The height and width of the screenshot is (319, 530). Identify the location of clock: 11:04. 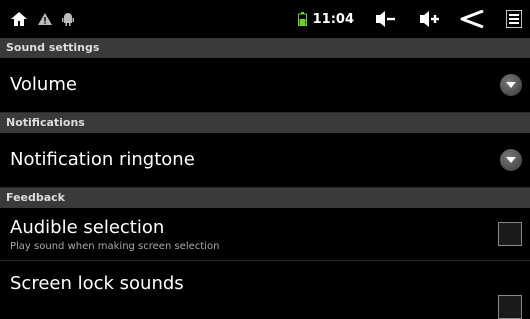
(333, 19).